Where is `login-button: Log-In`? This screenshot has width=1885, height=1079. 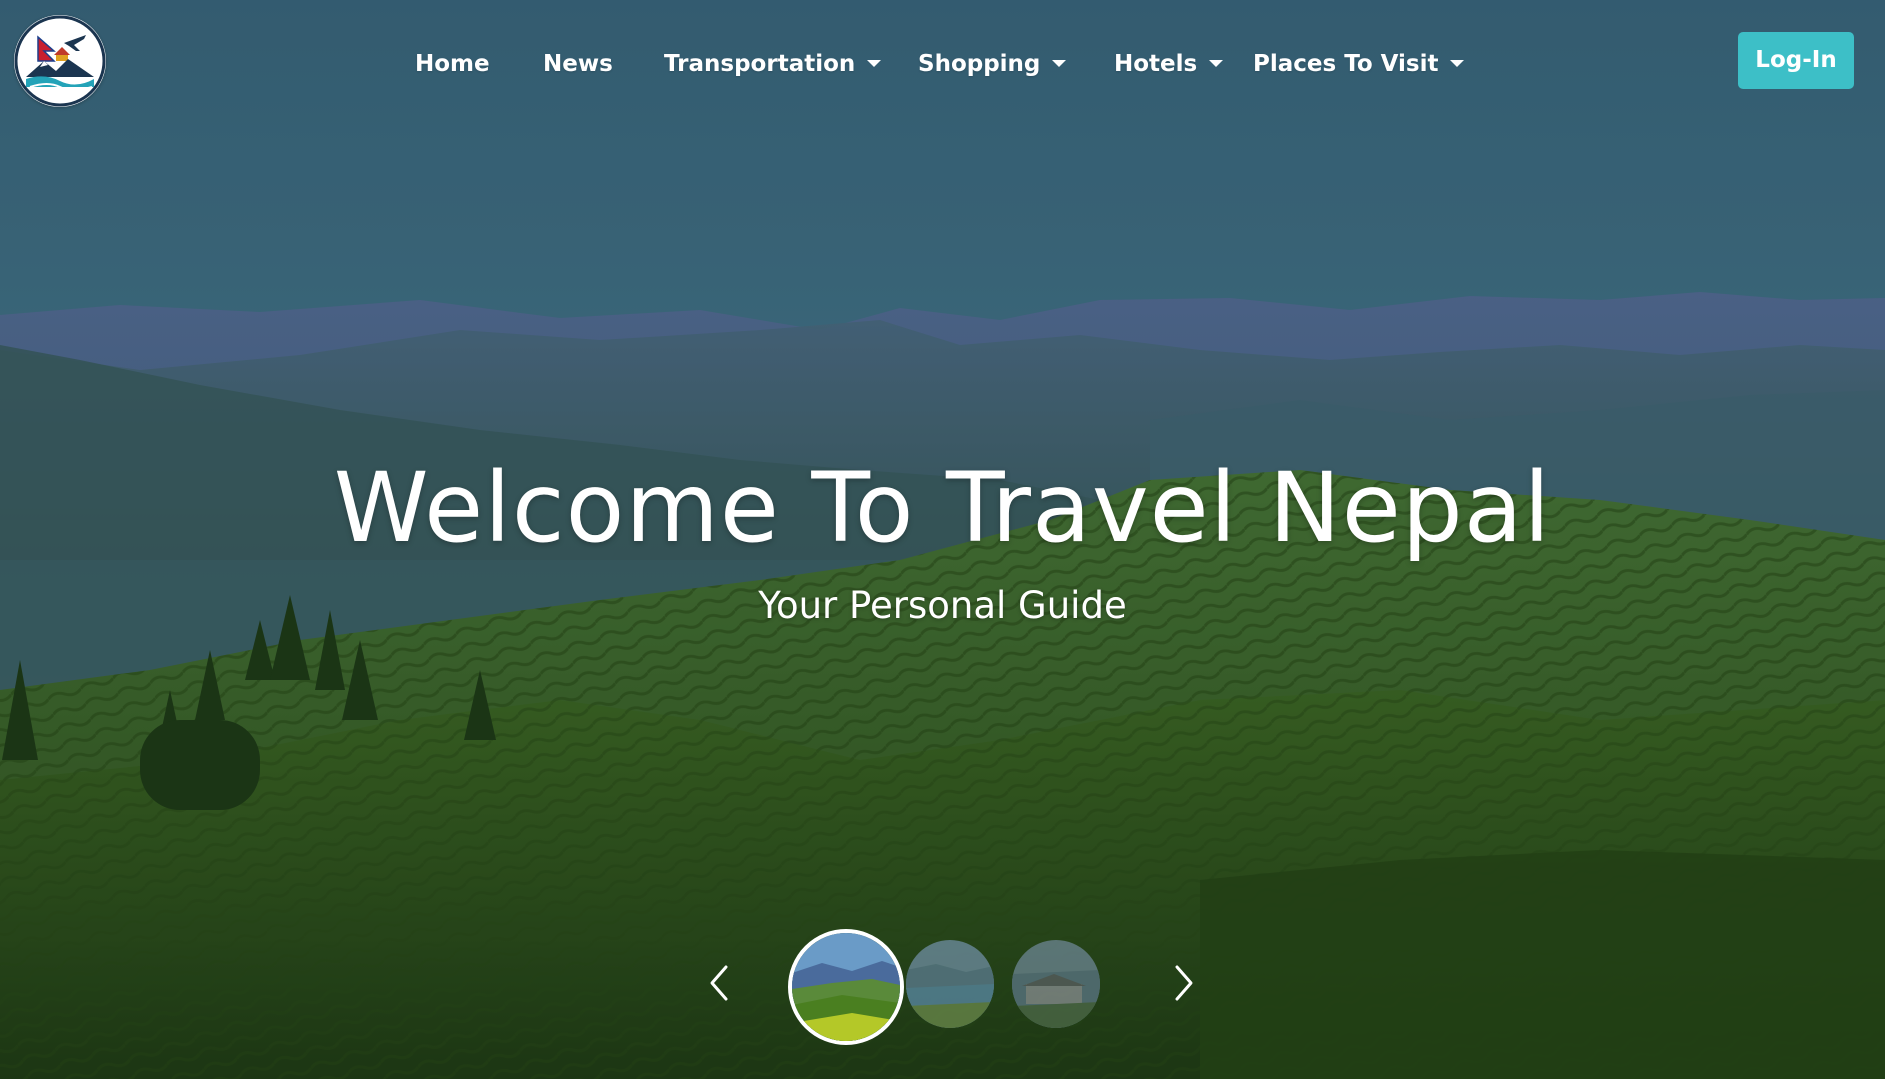 login-button: Log-In is located at coordinates (1796, 60).